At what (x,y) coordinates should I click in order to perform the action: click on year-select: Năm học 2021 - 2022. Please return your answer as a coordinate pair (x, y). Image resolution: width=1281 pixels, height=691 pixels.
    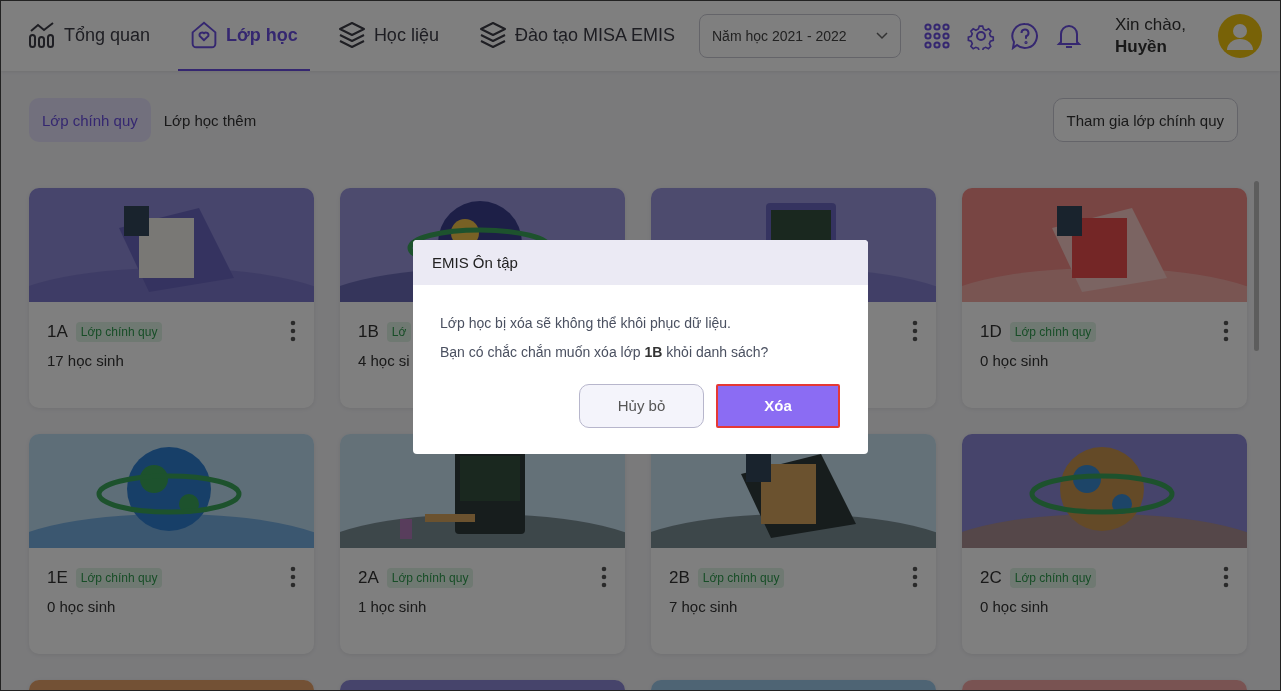
    Looking at the image, I should click on (800, 36).